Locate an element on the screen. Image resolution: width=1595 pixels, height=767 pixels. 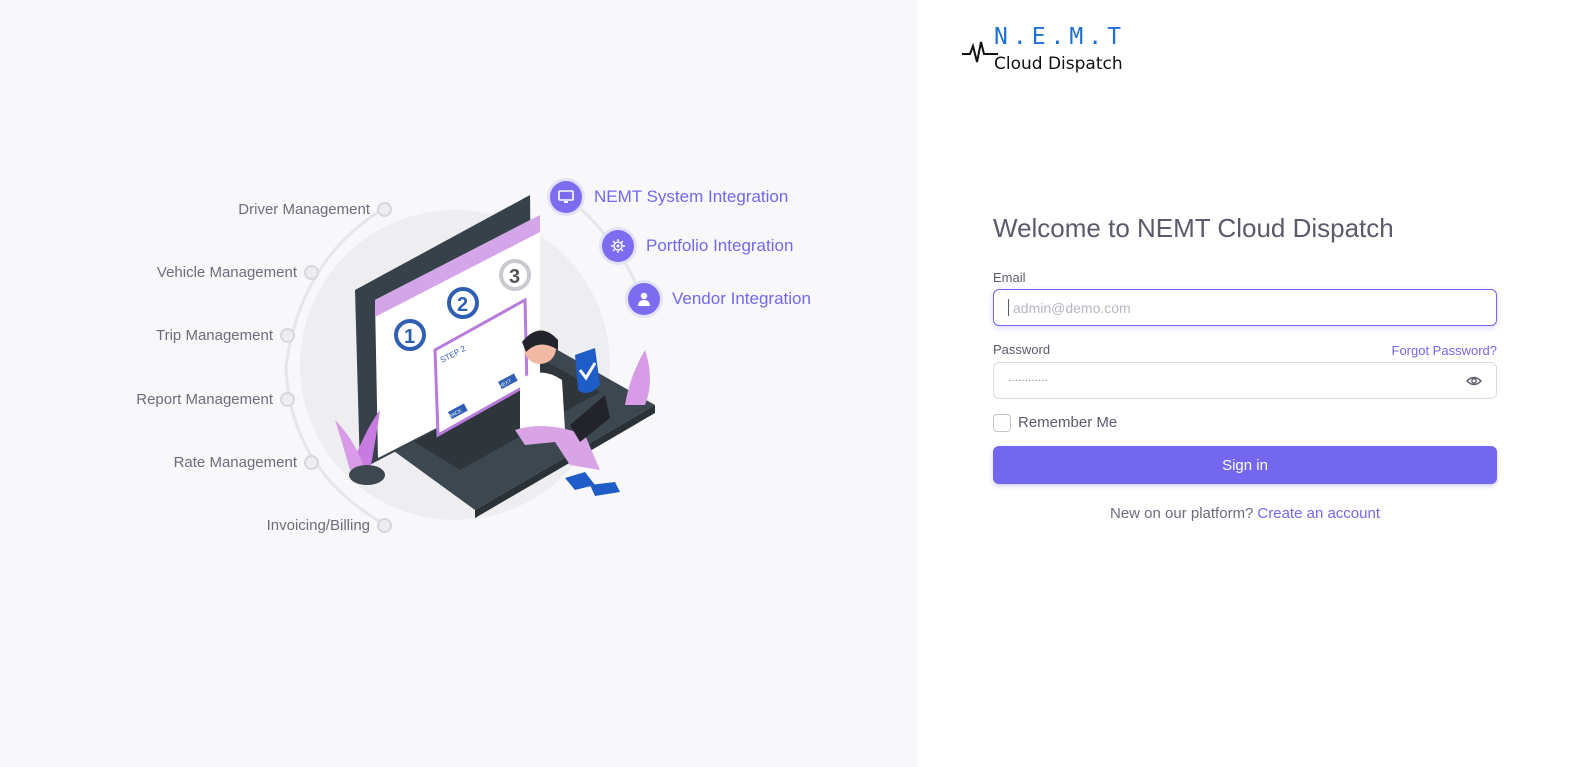
password-input: ············ is located at coordinates (1245, 380).